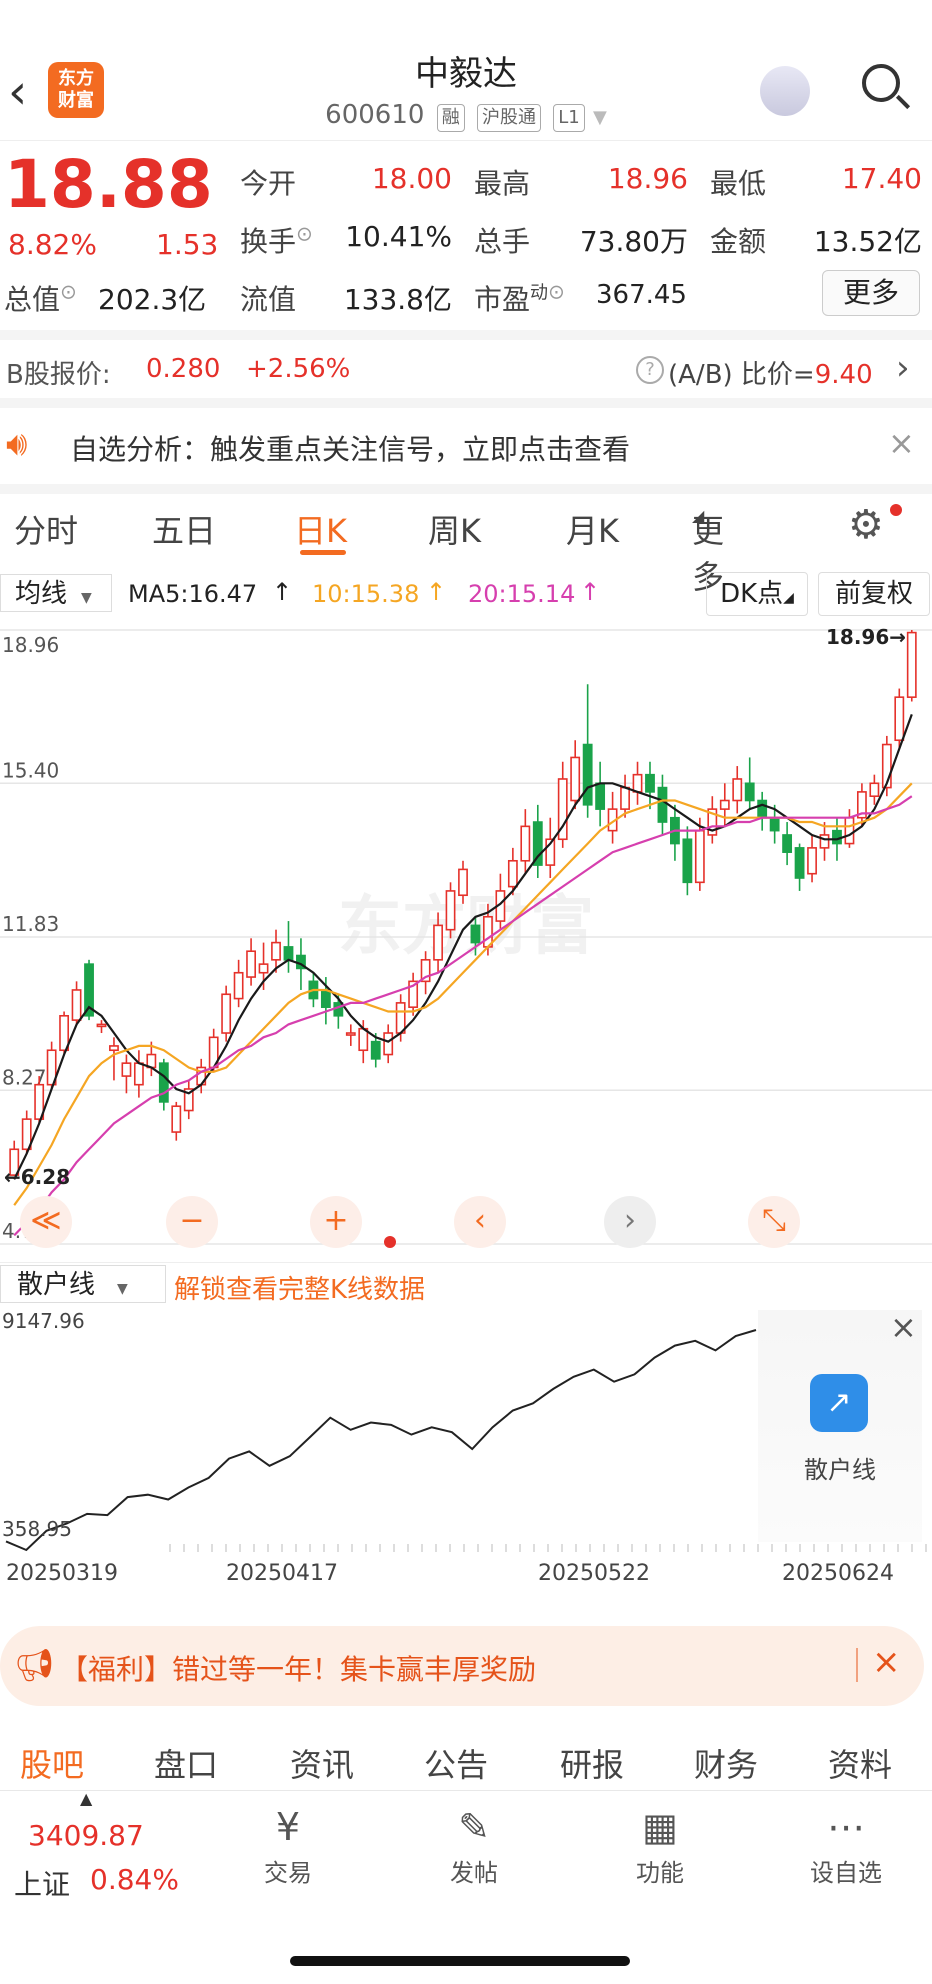 The height and width of the screenshot is (1984, 932). Describe the element at coordinates (336, 1222) in the screenshot. I see `zoom-in-icon: +` at that location.